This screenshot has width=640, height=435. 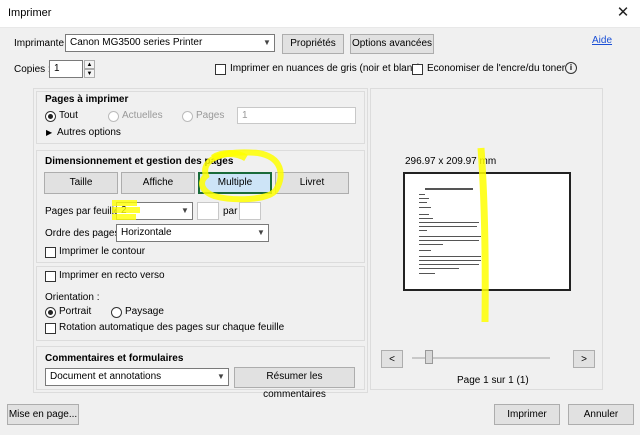 What do you see at coordinates (483, 235) in the screenshot?
I see `highlight-mark-preview` at bounding box center [483, 235].